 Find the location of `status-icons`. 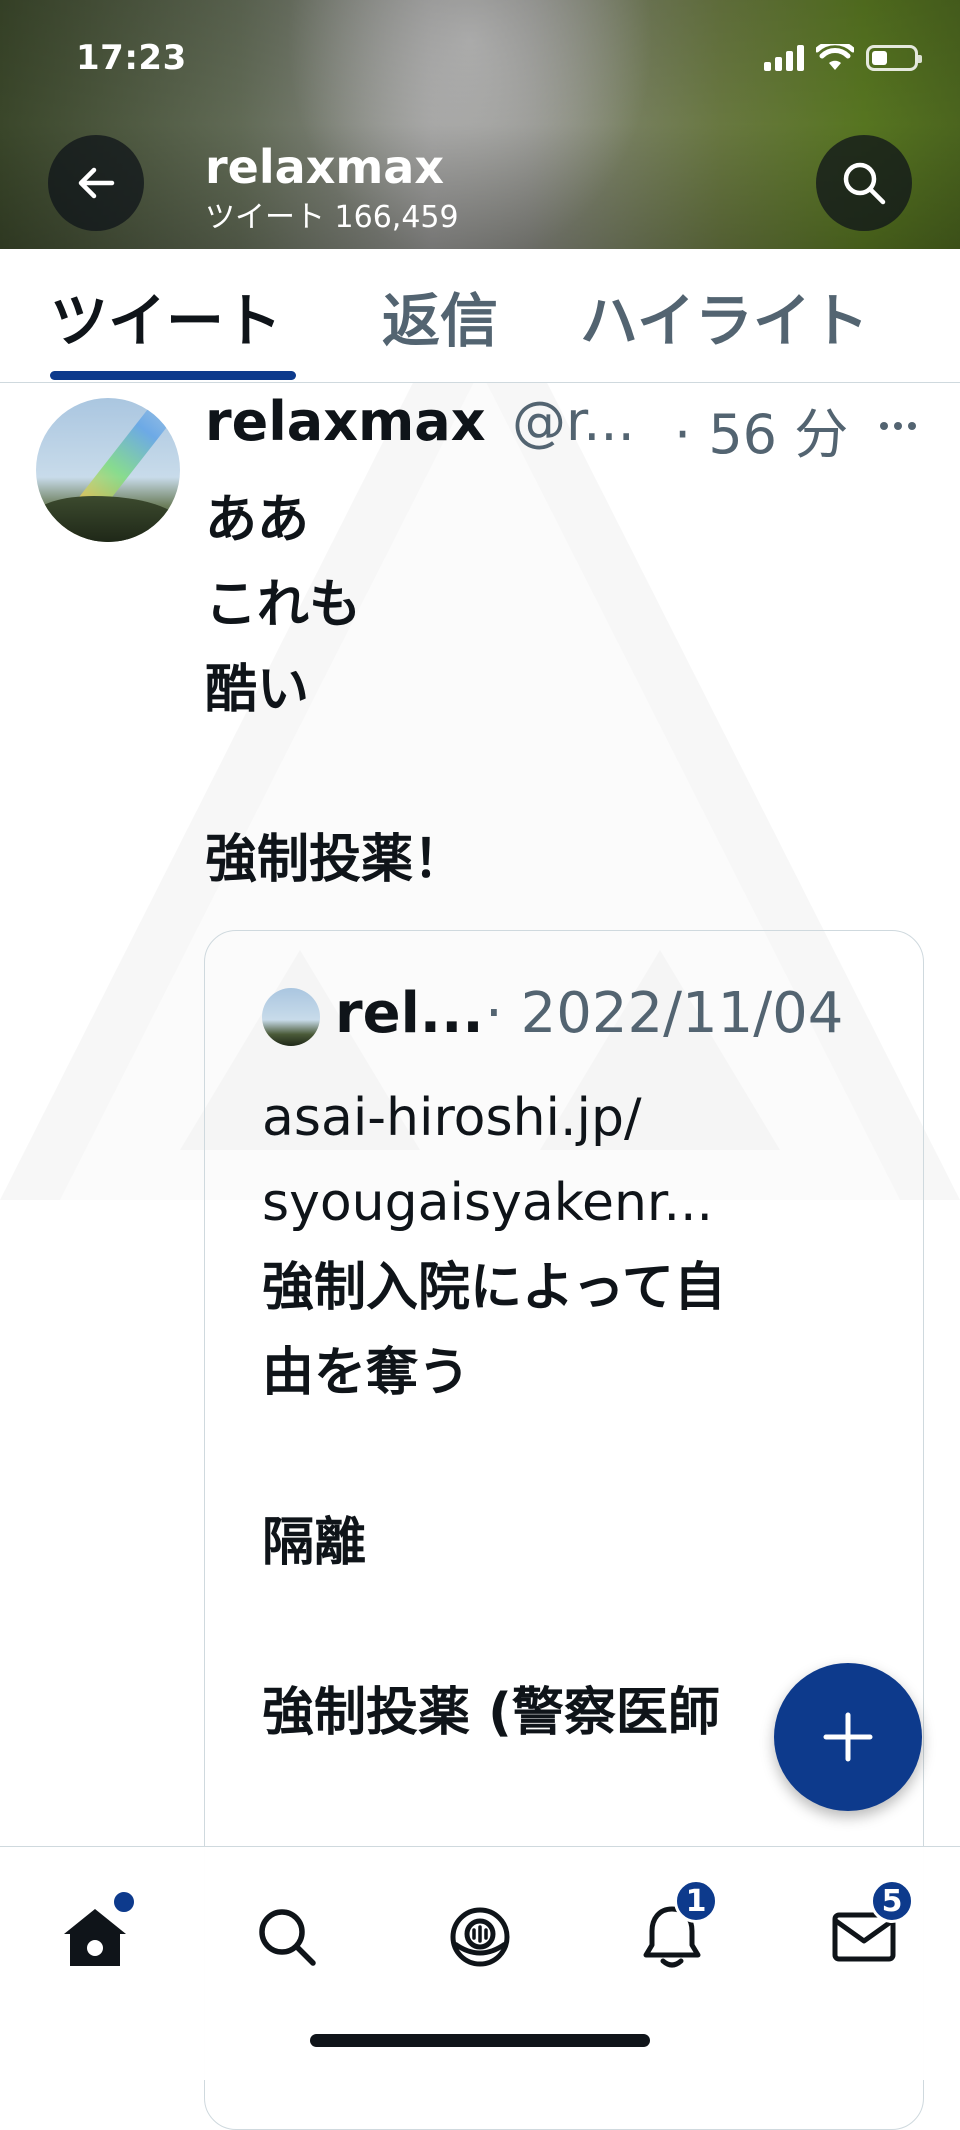

status-icons is located at coordinates (843, 58).